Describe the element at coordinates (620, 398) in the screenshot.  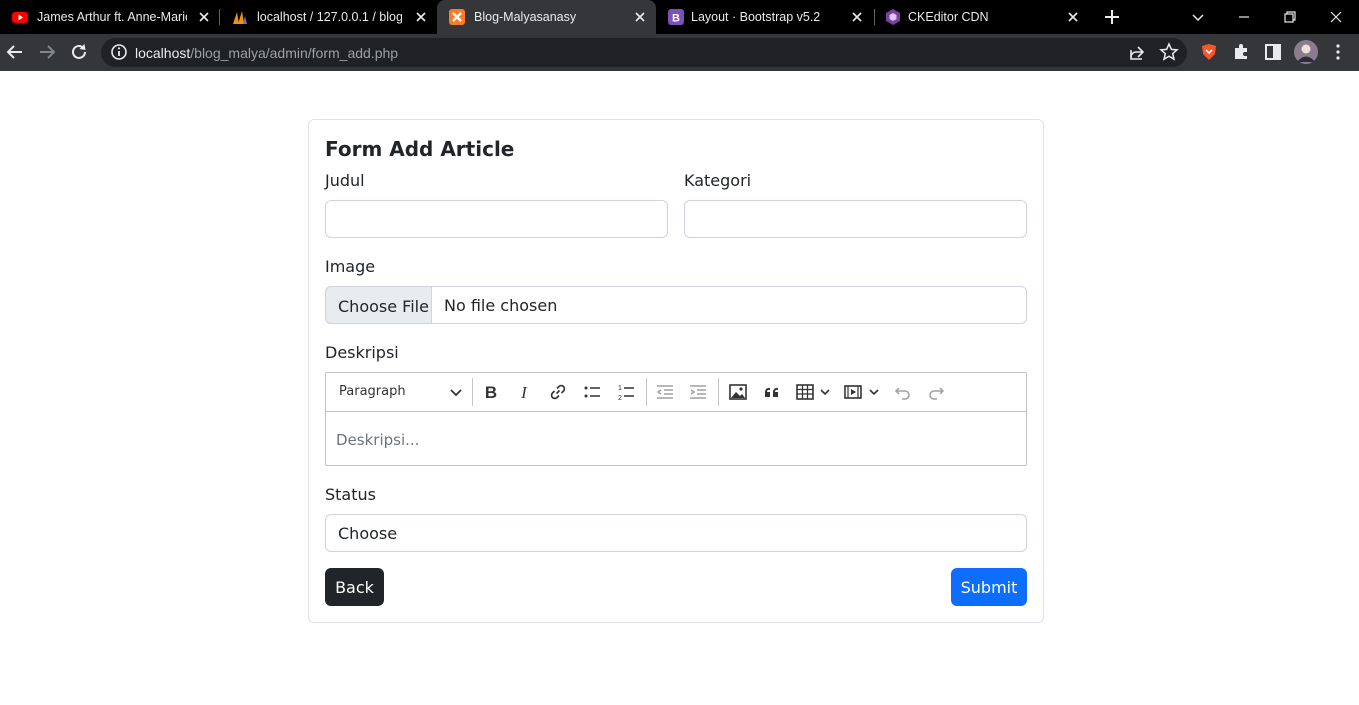
I see `svg-text: 2` at that location.